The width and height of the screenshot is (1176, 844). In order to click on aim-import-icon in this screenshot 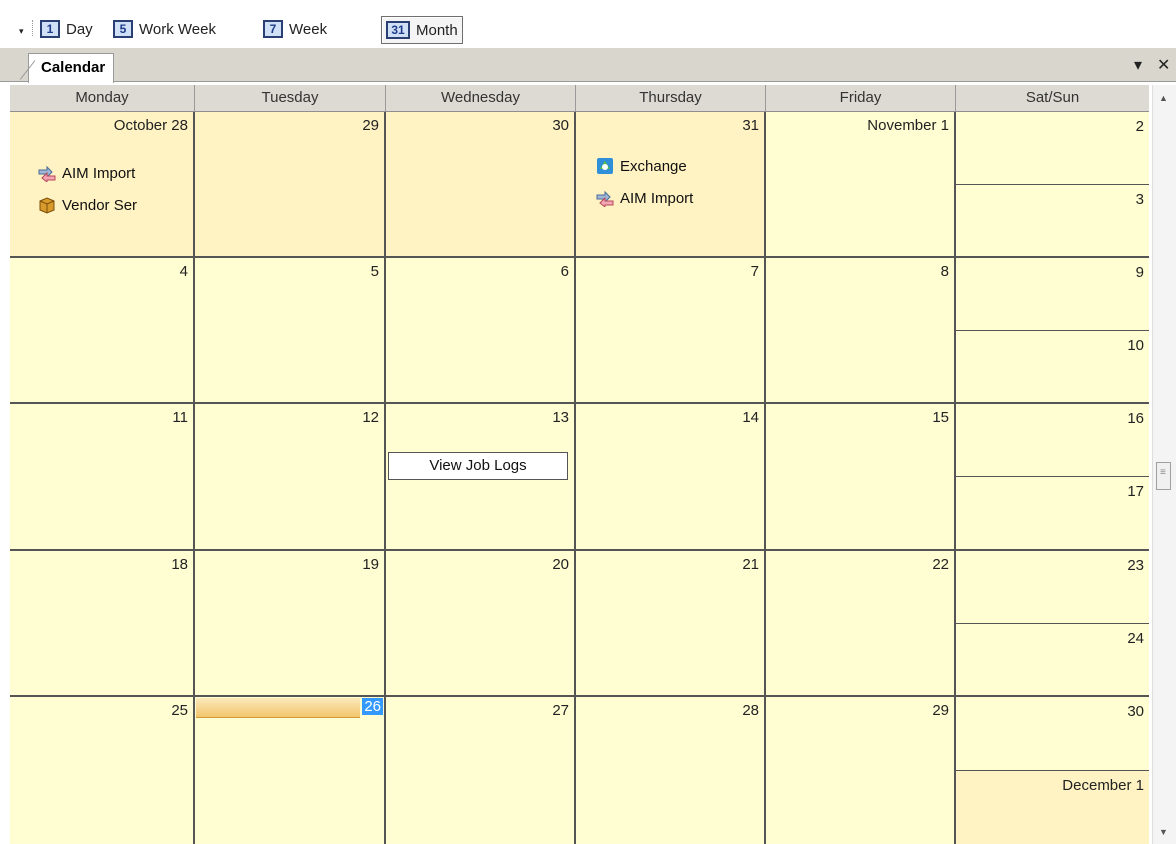, I will do `click(605, 198)`.